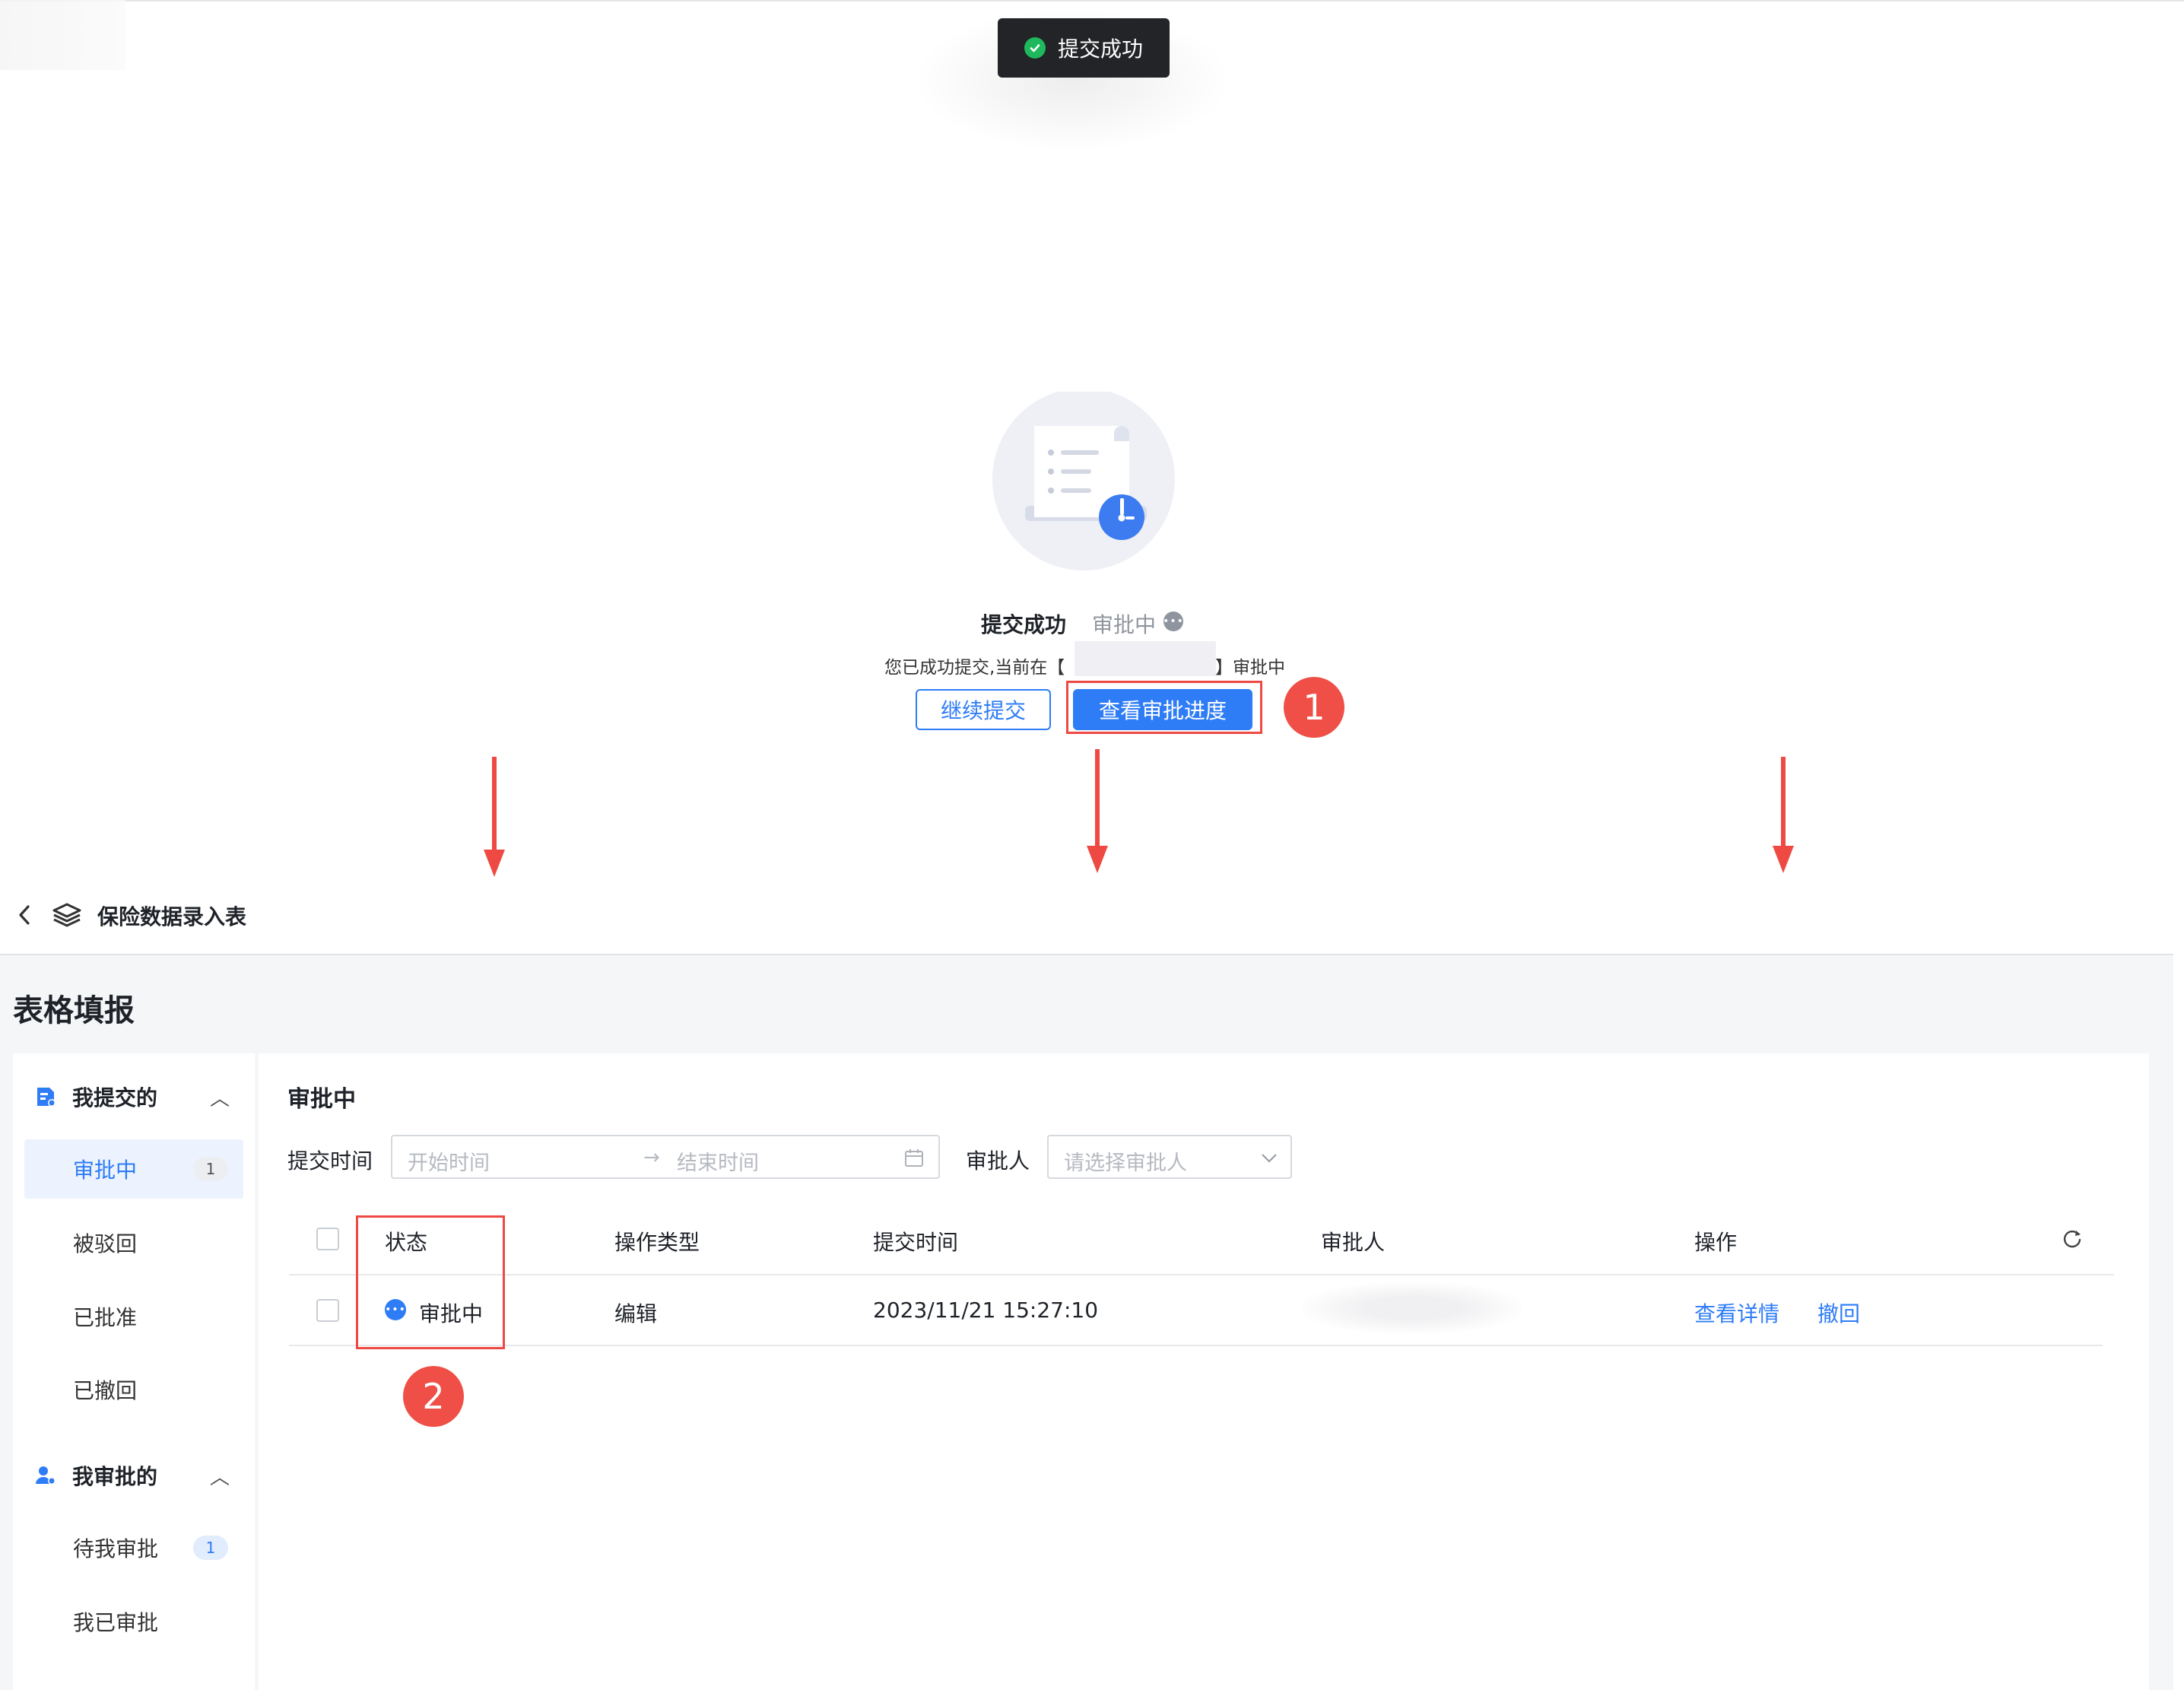  I want to click on continue-submit-button: 继续提交, so click(983, 709).